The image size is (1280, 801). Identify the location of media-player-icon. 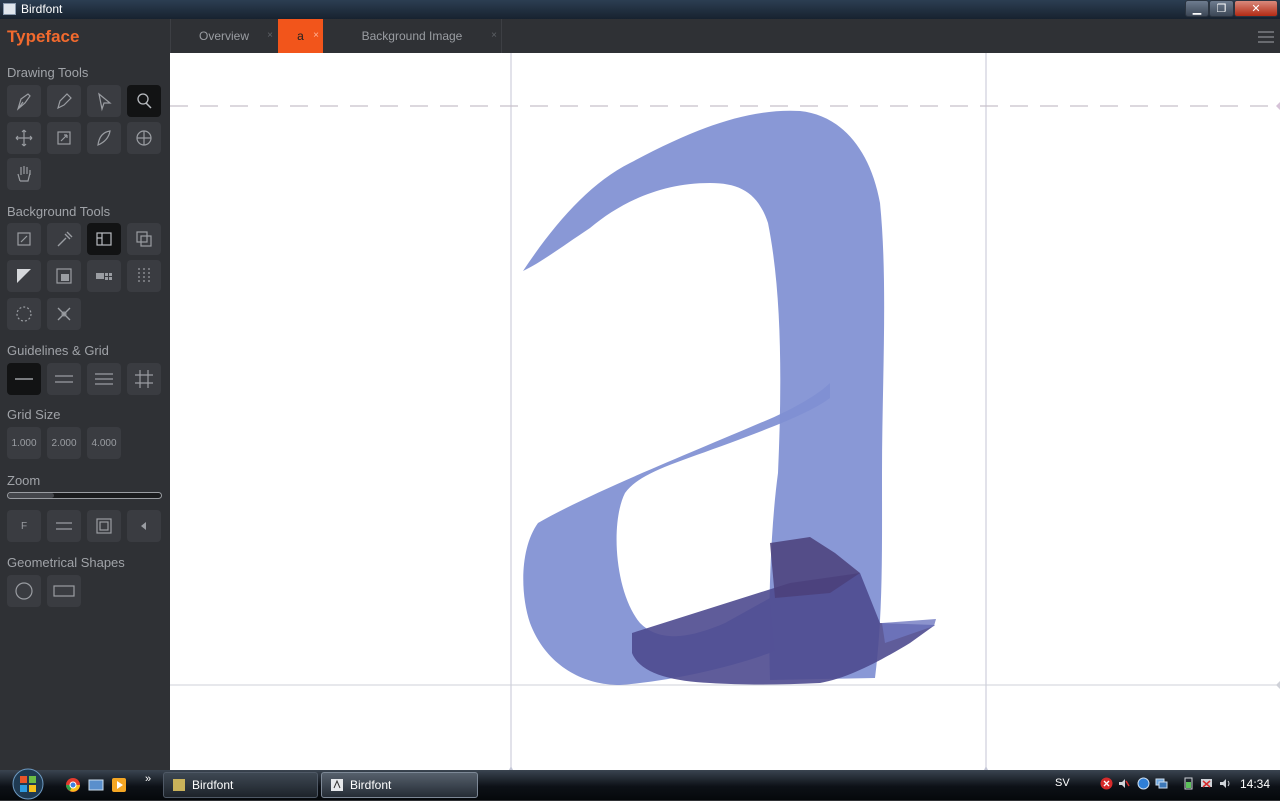
(119, 785).